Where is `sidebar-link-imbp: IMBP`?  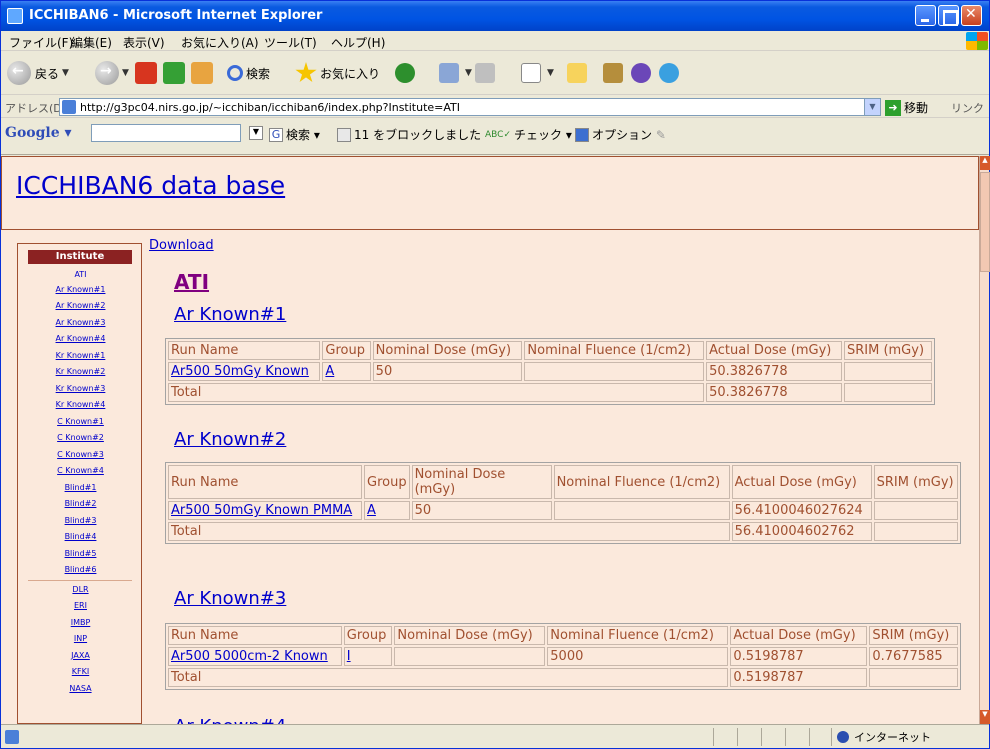
sidebar-link-imbp: IMBP is located at coordinates (79, 622).